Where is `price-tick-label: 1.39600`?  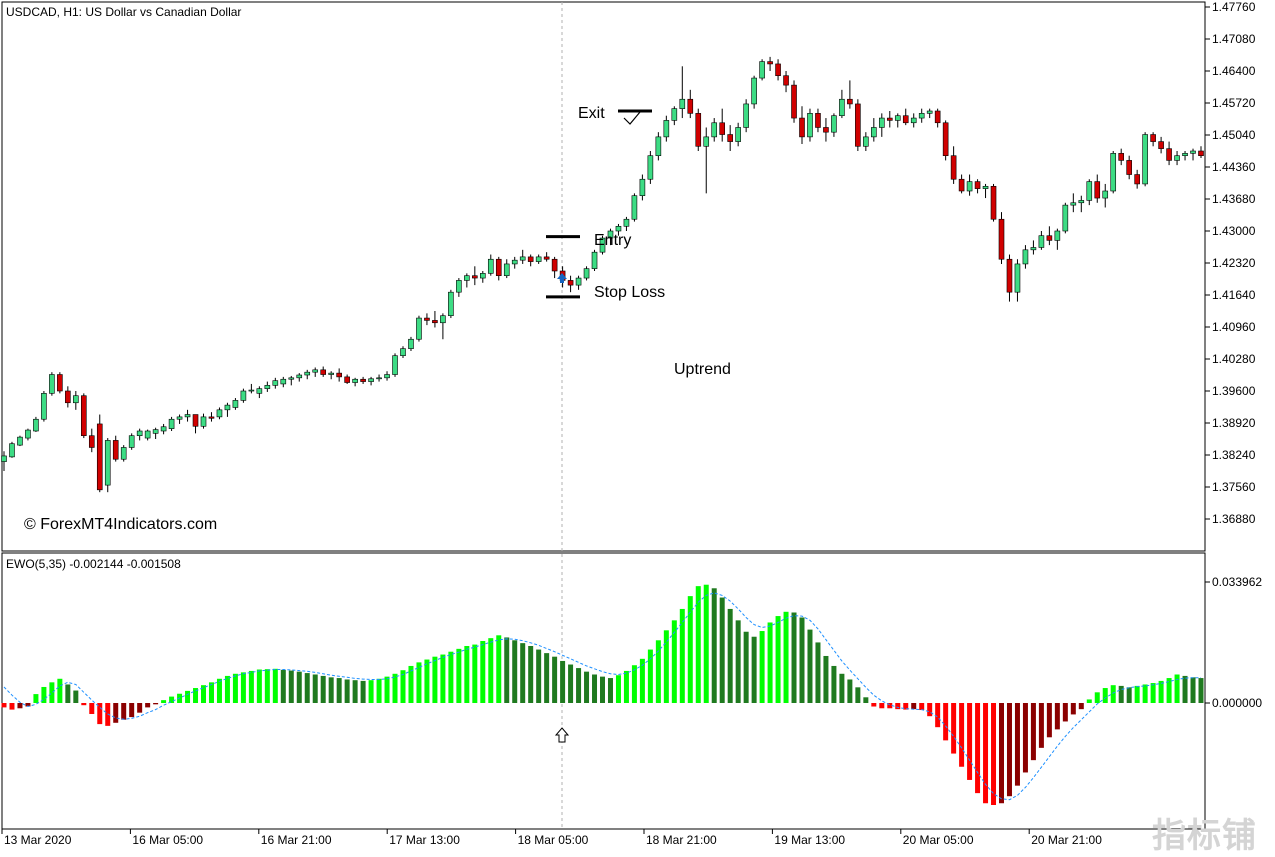
price-tick-label: 1.39600 is located at coordinates (1234, 391).